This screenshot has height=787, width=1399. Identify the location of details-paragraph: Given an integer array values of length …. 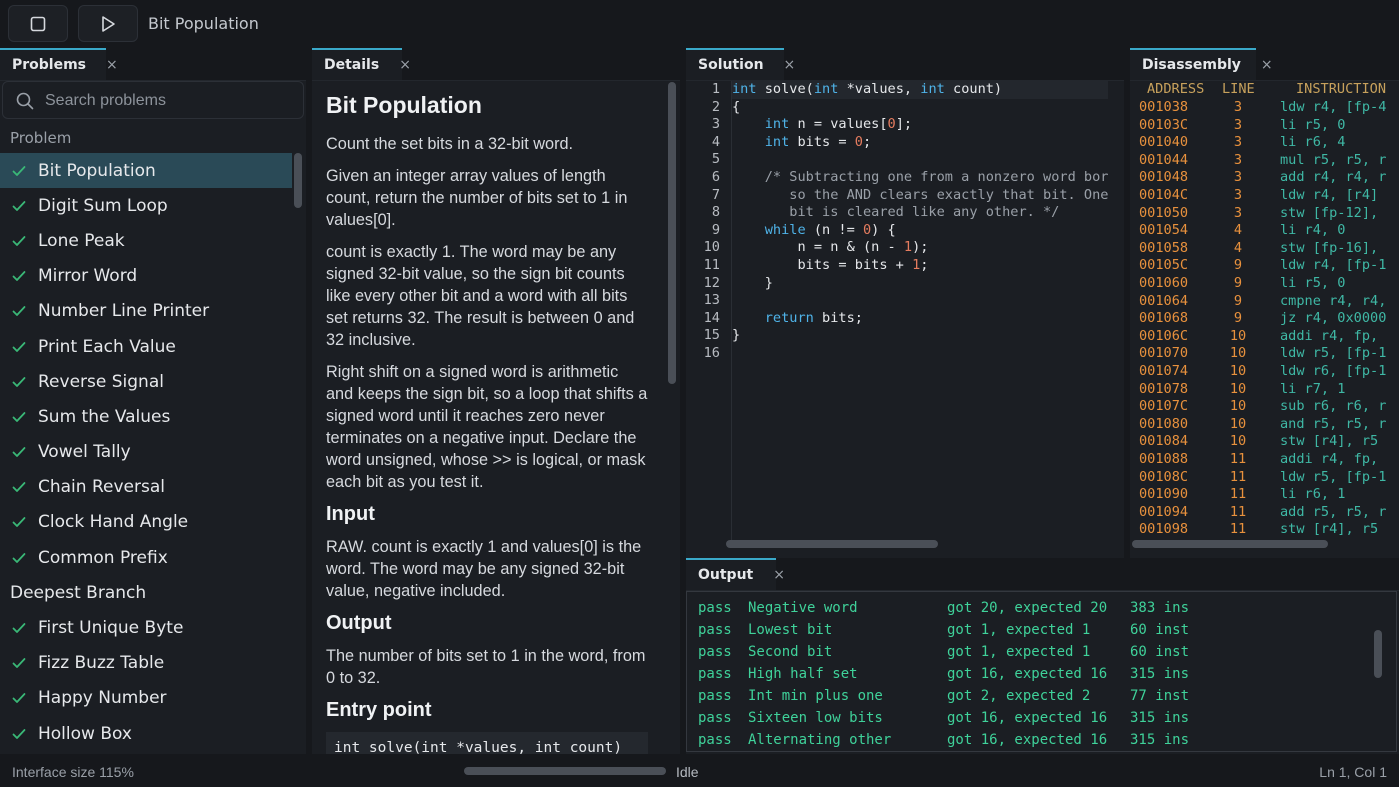
(477, 198).